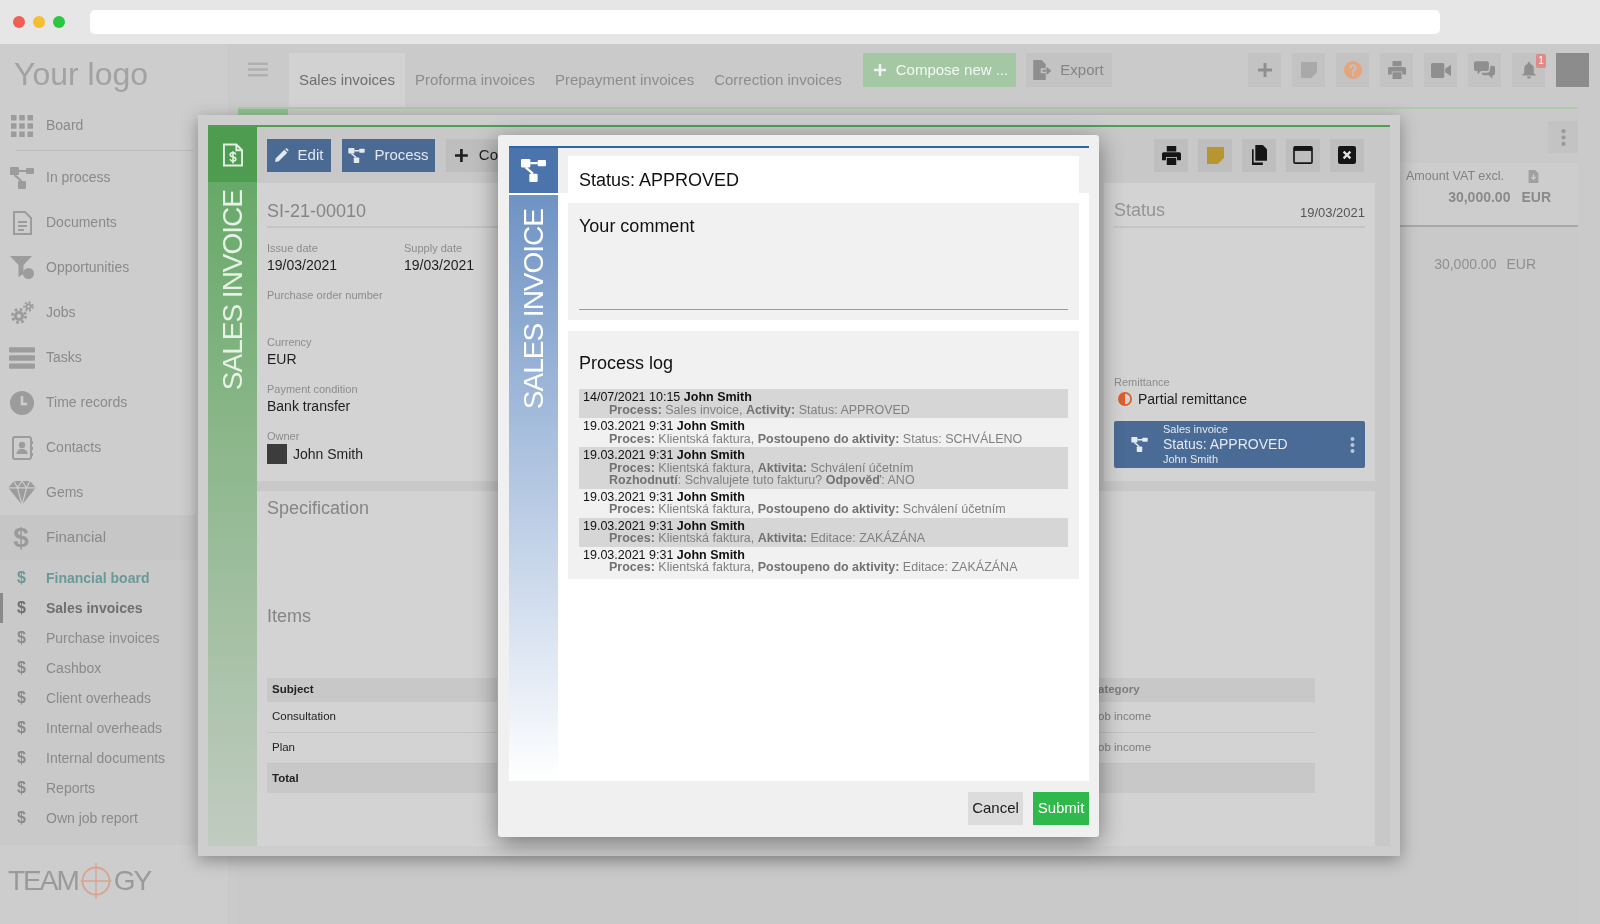 This screenshot has height=924, width=1600. I want to click on field-value: Bank transfer, so click(309, 406).